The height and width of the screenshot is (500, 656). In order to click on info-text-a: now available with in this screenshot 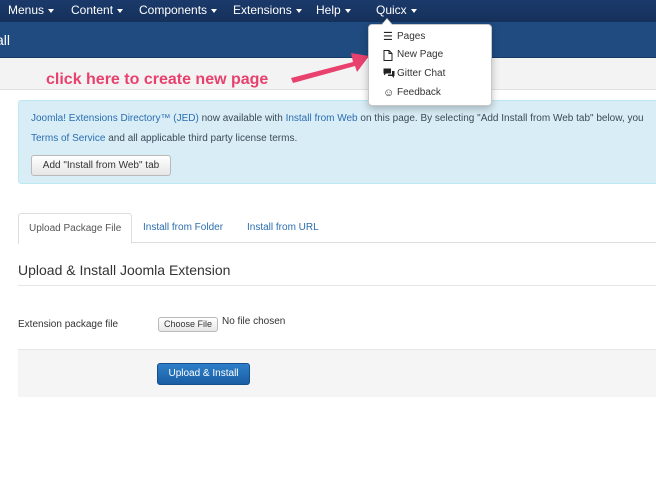, I will do `click(242, 118)`.